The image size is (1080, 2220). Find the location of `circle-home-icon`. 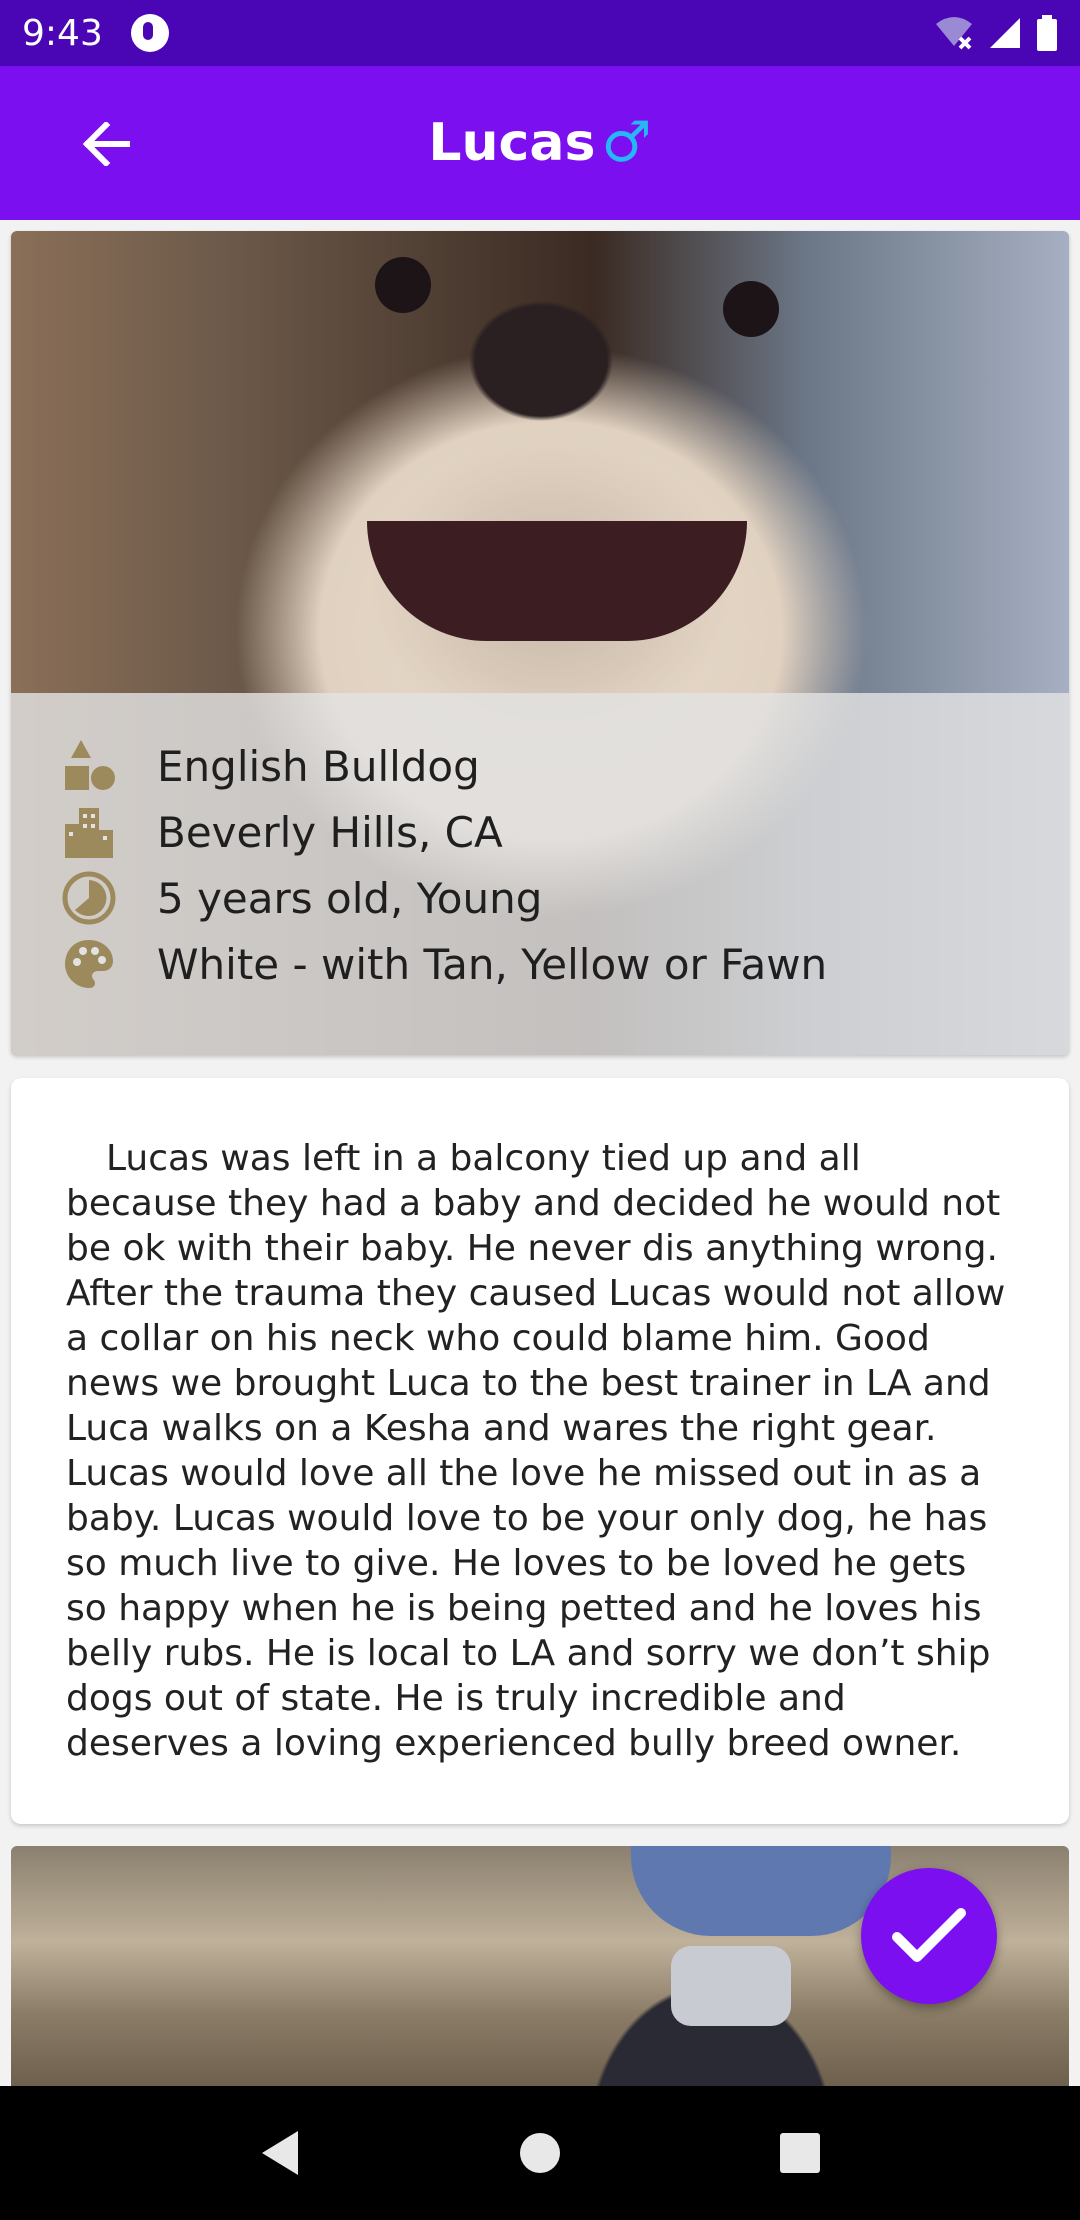

circle-home-icon is located at coordinates (540, 2153).